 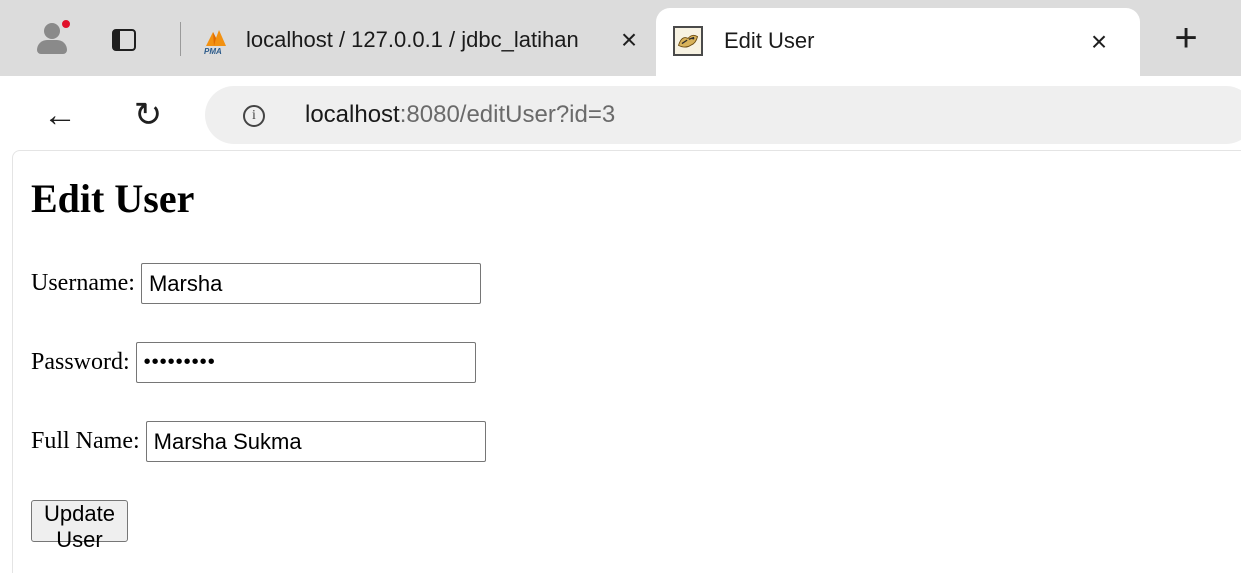 I want to click on site-info-icon: i, so click(x=254, y=116).